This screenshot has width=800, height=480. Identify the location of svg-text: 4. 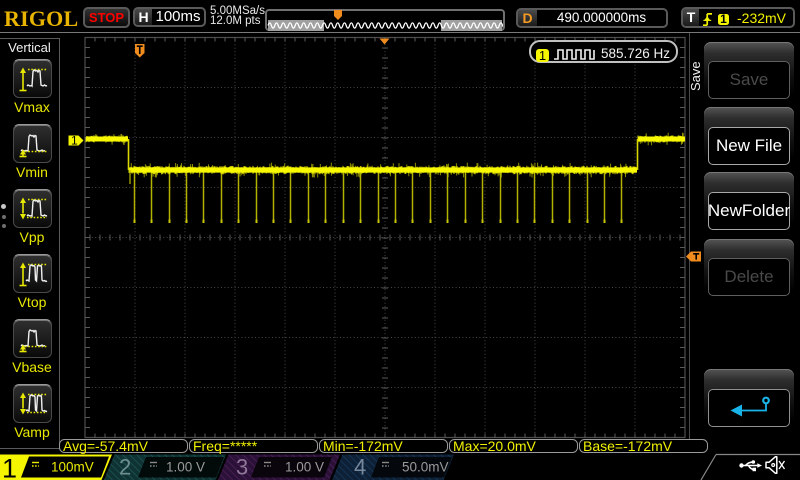
(360, 466).